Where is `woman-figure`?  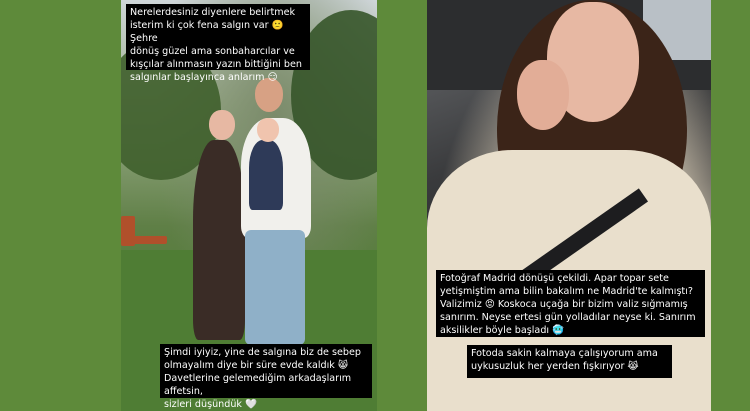 woman-figure is located at coordinates (219, 240).